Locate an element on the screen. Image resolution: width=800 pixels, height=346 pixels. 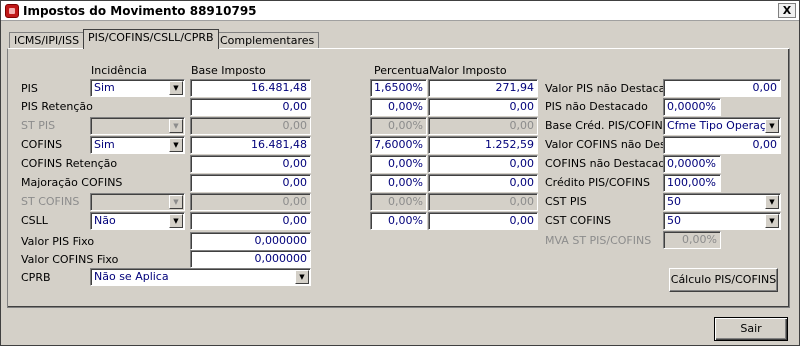
cofins-base-field: 16.481,48 is located at coordinates (250, 145).